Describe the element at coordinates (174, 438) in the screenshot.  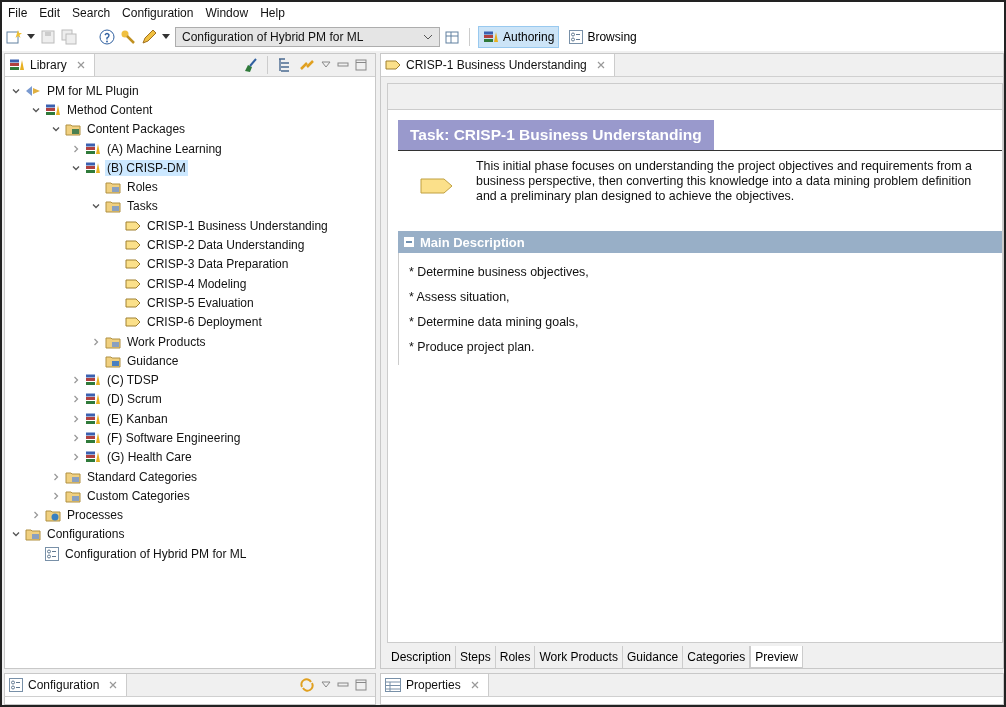
I see `tree-item: (F) Software Engineering` at that location.